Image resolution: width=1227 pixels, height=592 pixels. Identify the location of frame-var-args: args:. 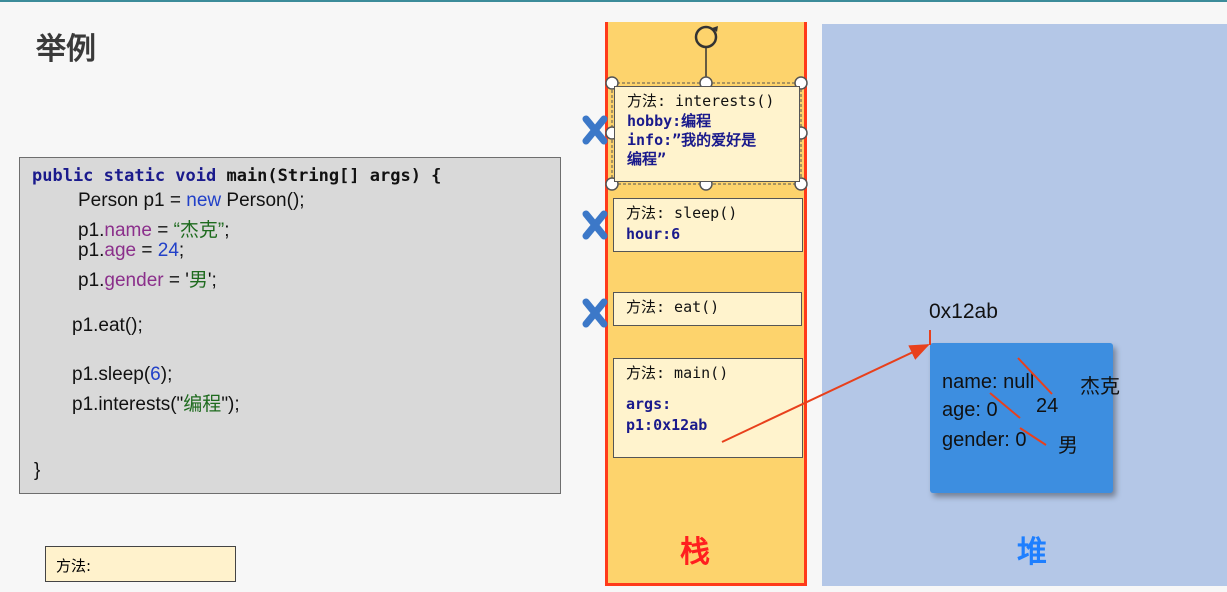
(649, 404).